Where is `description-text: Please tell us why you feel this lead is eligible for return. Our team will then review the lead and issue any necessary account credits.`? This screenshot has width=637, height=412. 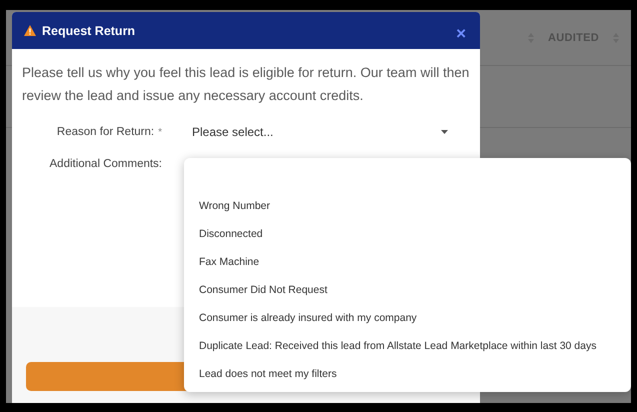 description-text: Please tell us why you feel this lead is eligible for return. Our team will then review the lead and issue any necessary account credits. is located at coordinates (246, 84).